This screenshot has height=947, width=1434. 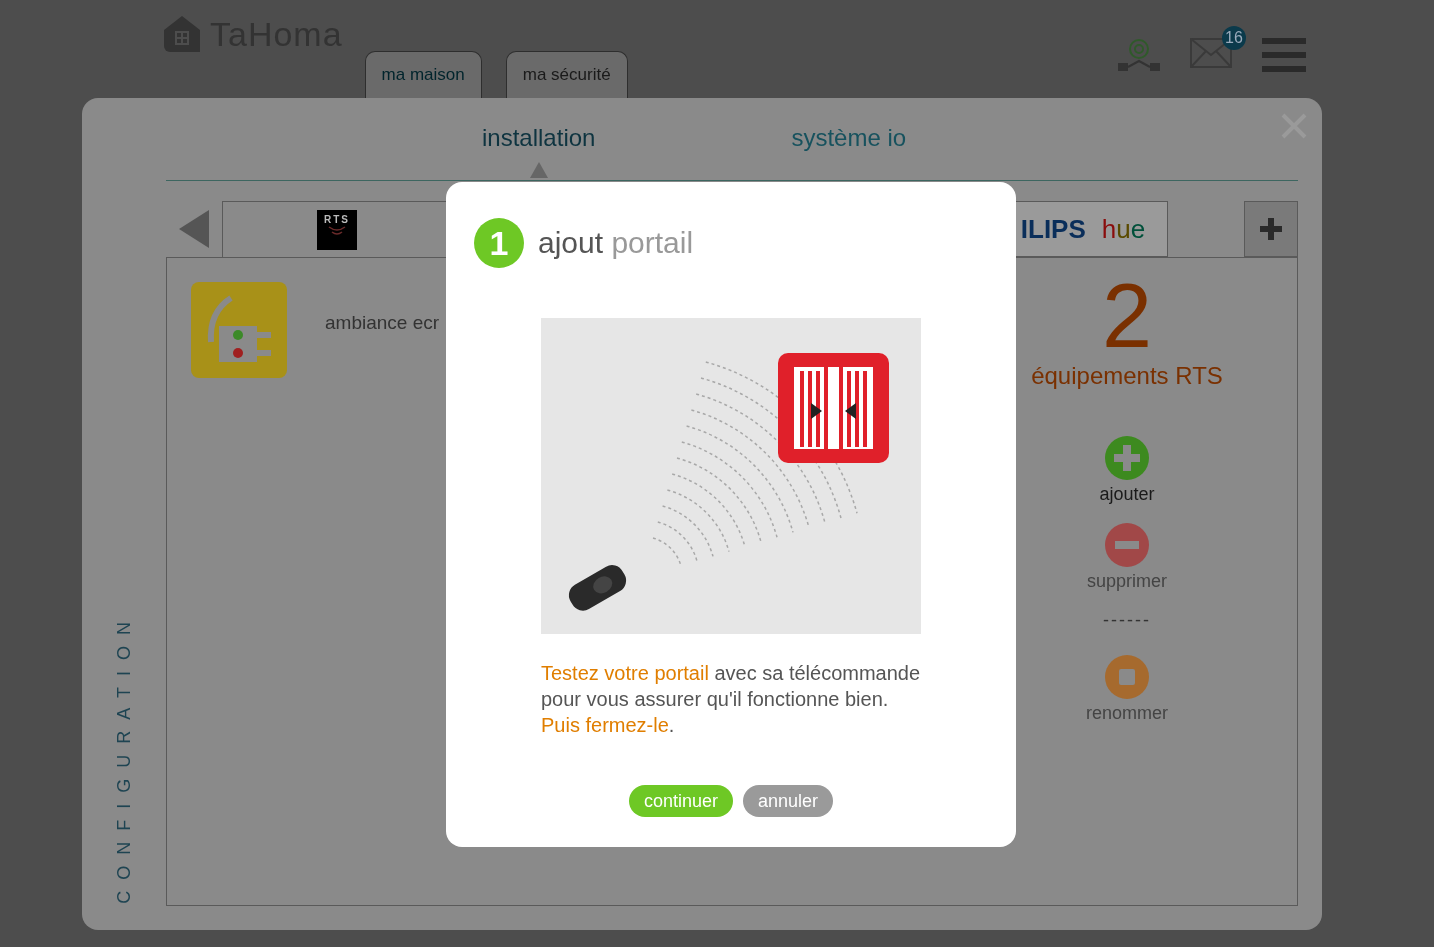 What do you see at coordinates (731, 699) in the screenshot?
I see `instruction-text: Testez votre portail avec sa télécommande pour vous assurer qu'il fonctionne bien. Puis fermez-le.` at bounding box center [731, 699].